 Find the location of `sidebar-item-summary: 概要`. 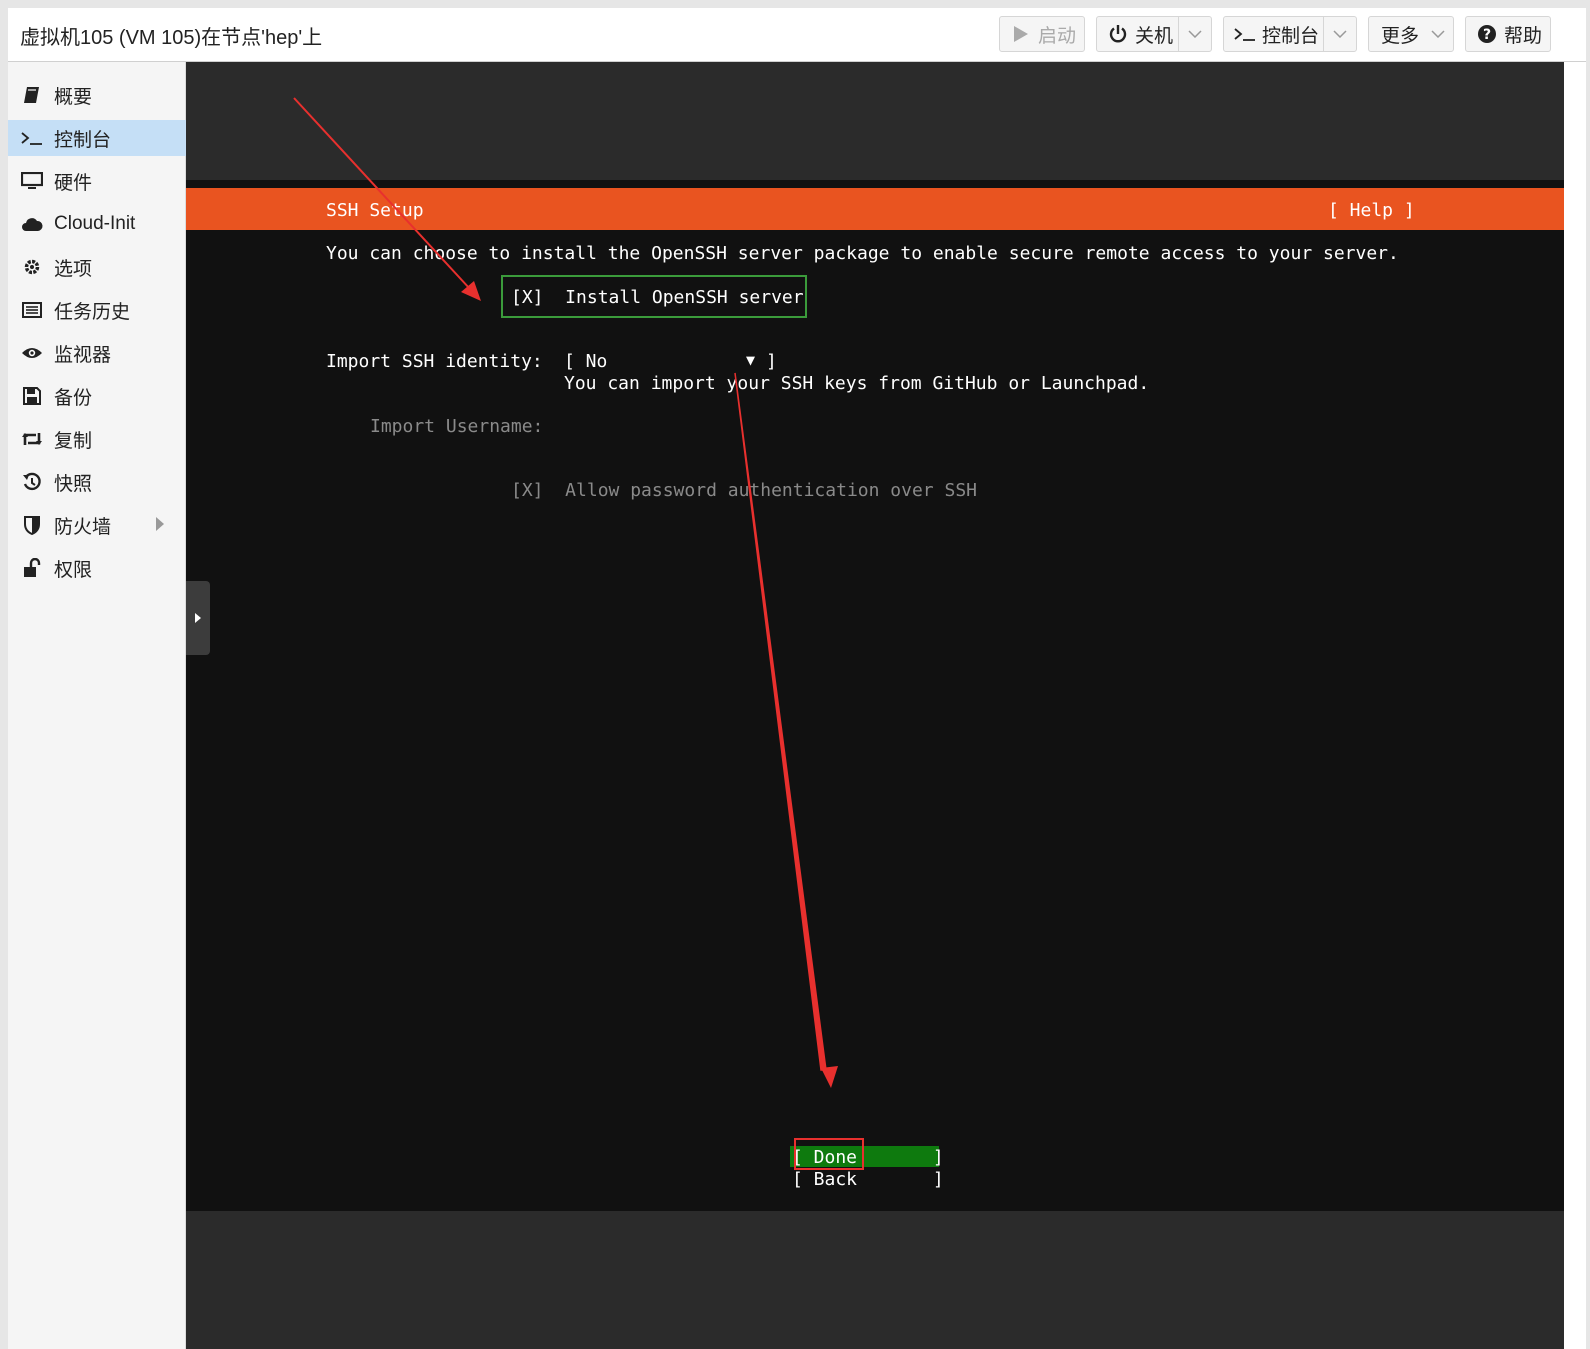

sidebar-item-summary: 概要 is located at coordinates (97, 95).